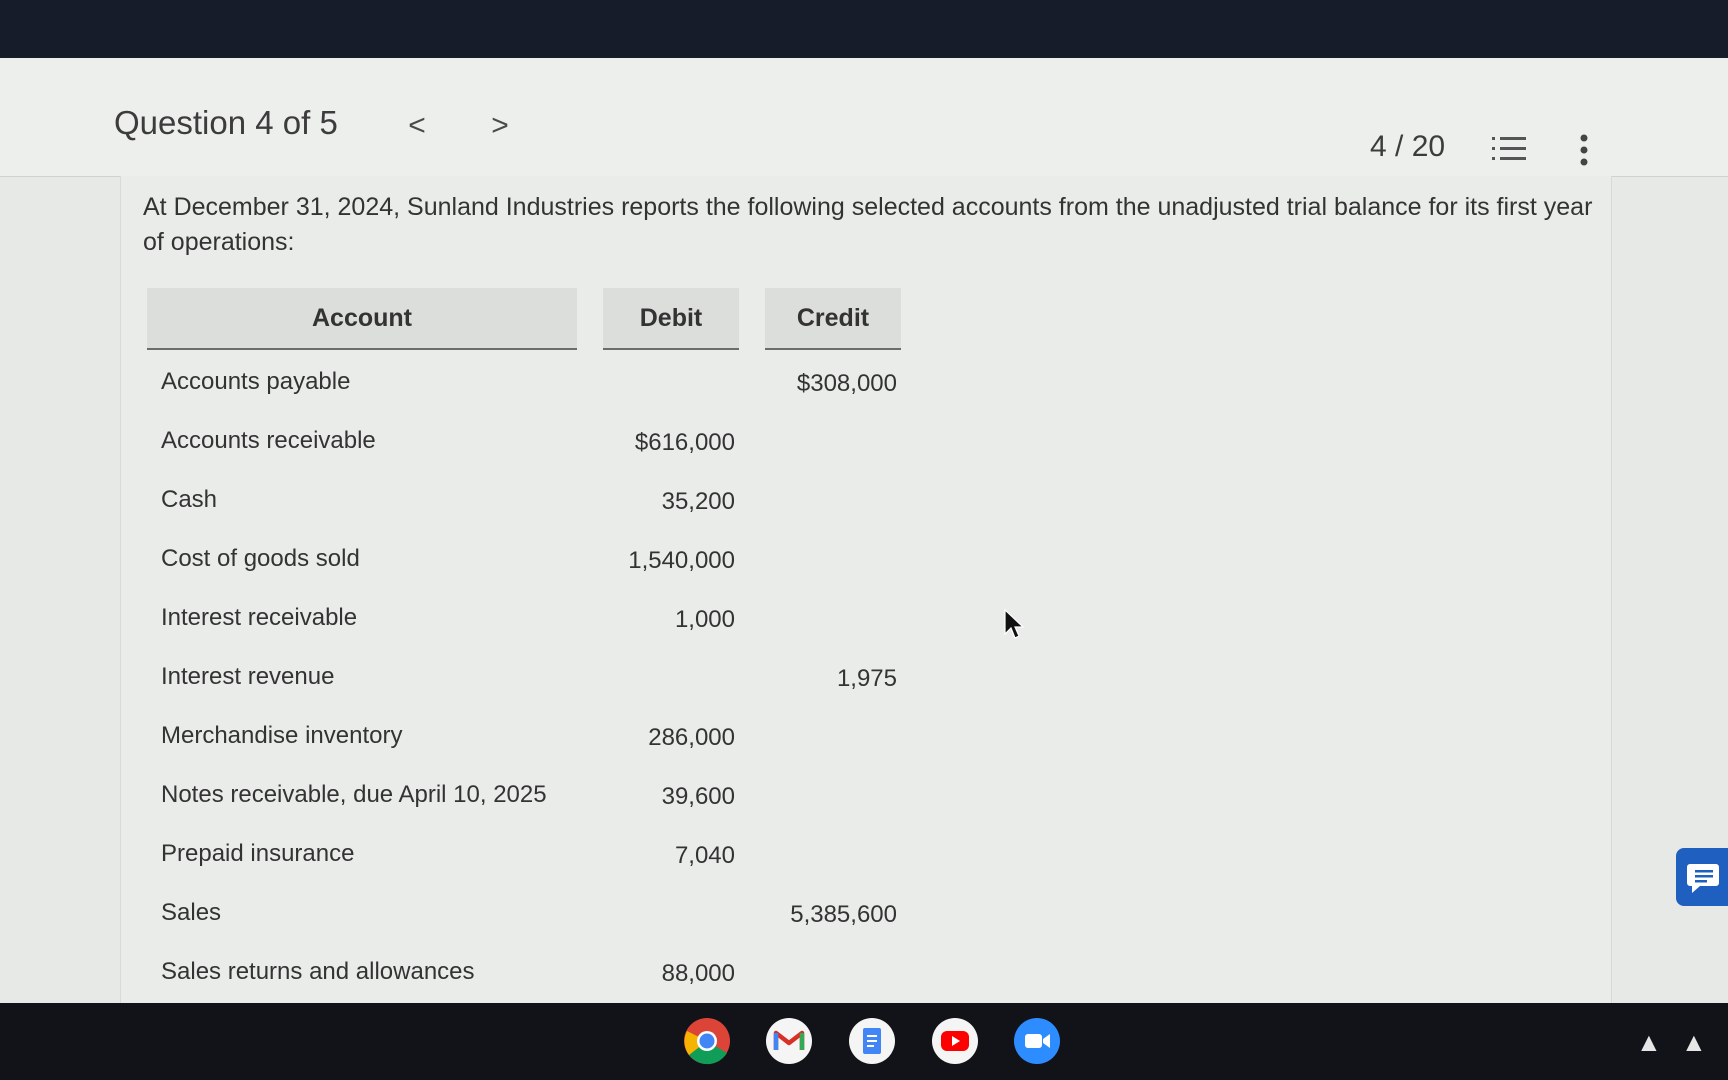  I want to click on chat-icon, so click(1703, 878).